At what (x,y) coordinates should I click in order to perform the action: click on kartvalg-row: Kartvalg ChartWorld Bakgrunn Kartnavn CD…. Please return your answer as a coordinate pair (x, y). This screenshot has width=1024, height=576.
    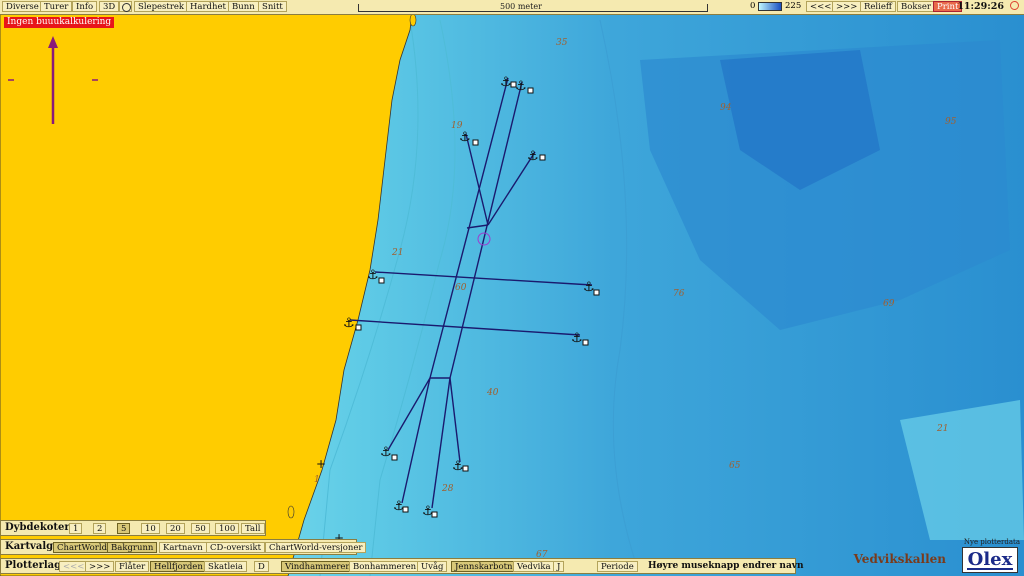
    Looking at the image, I should click on (183, 547).